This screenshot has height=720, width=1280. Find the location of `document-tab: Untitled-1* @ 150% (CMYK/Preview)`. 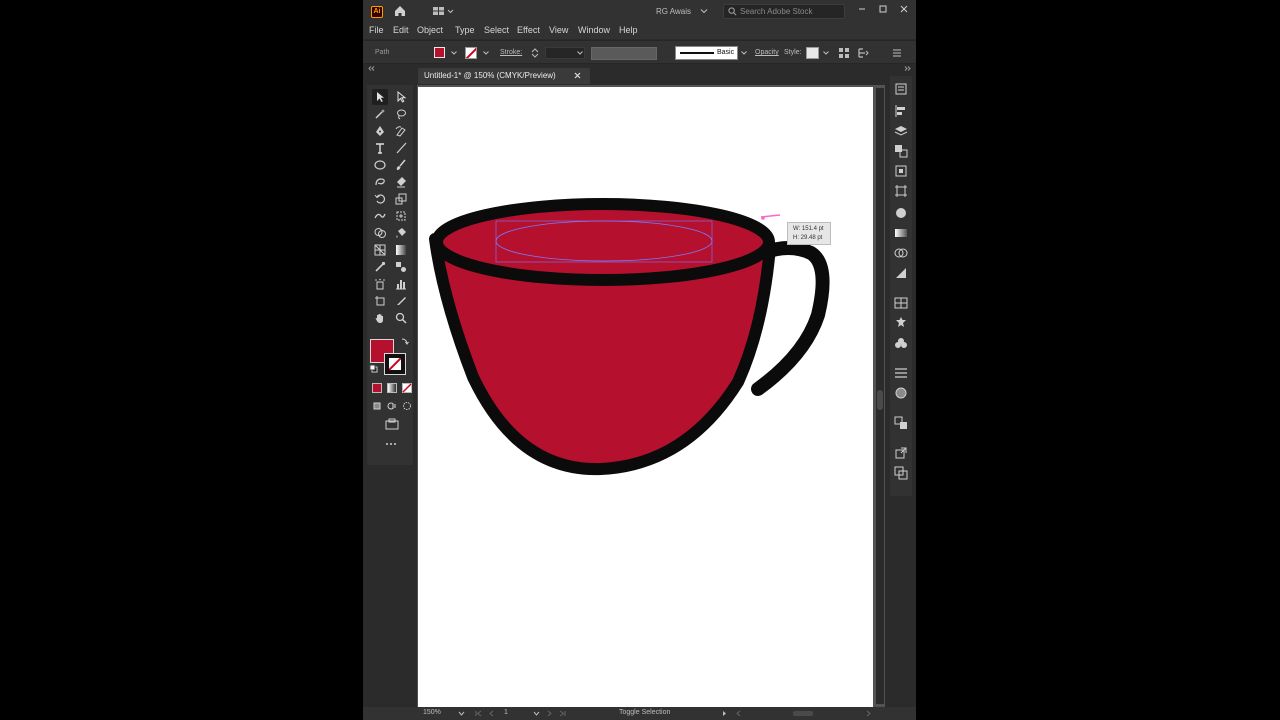

document-tab: Untitled-1* @ 150% (CMYK/Preview) is located at coordinates (504, 76).